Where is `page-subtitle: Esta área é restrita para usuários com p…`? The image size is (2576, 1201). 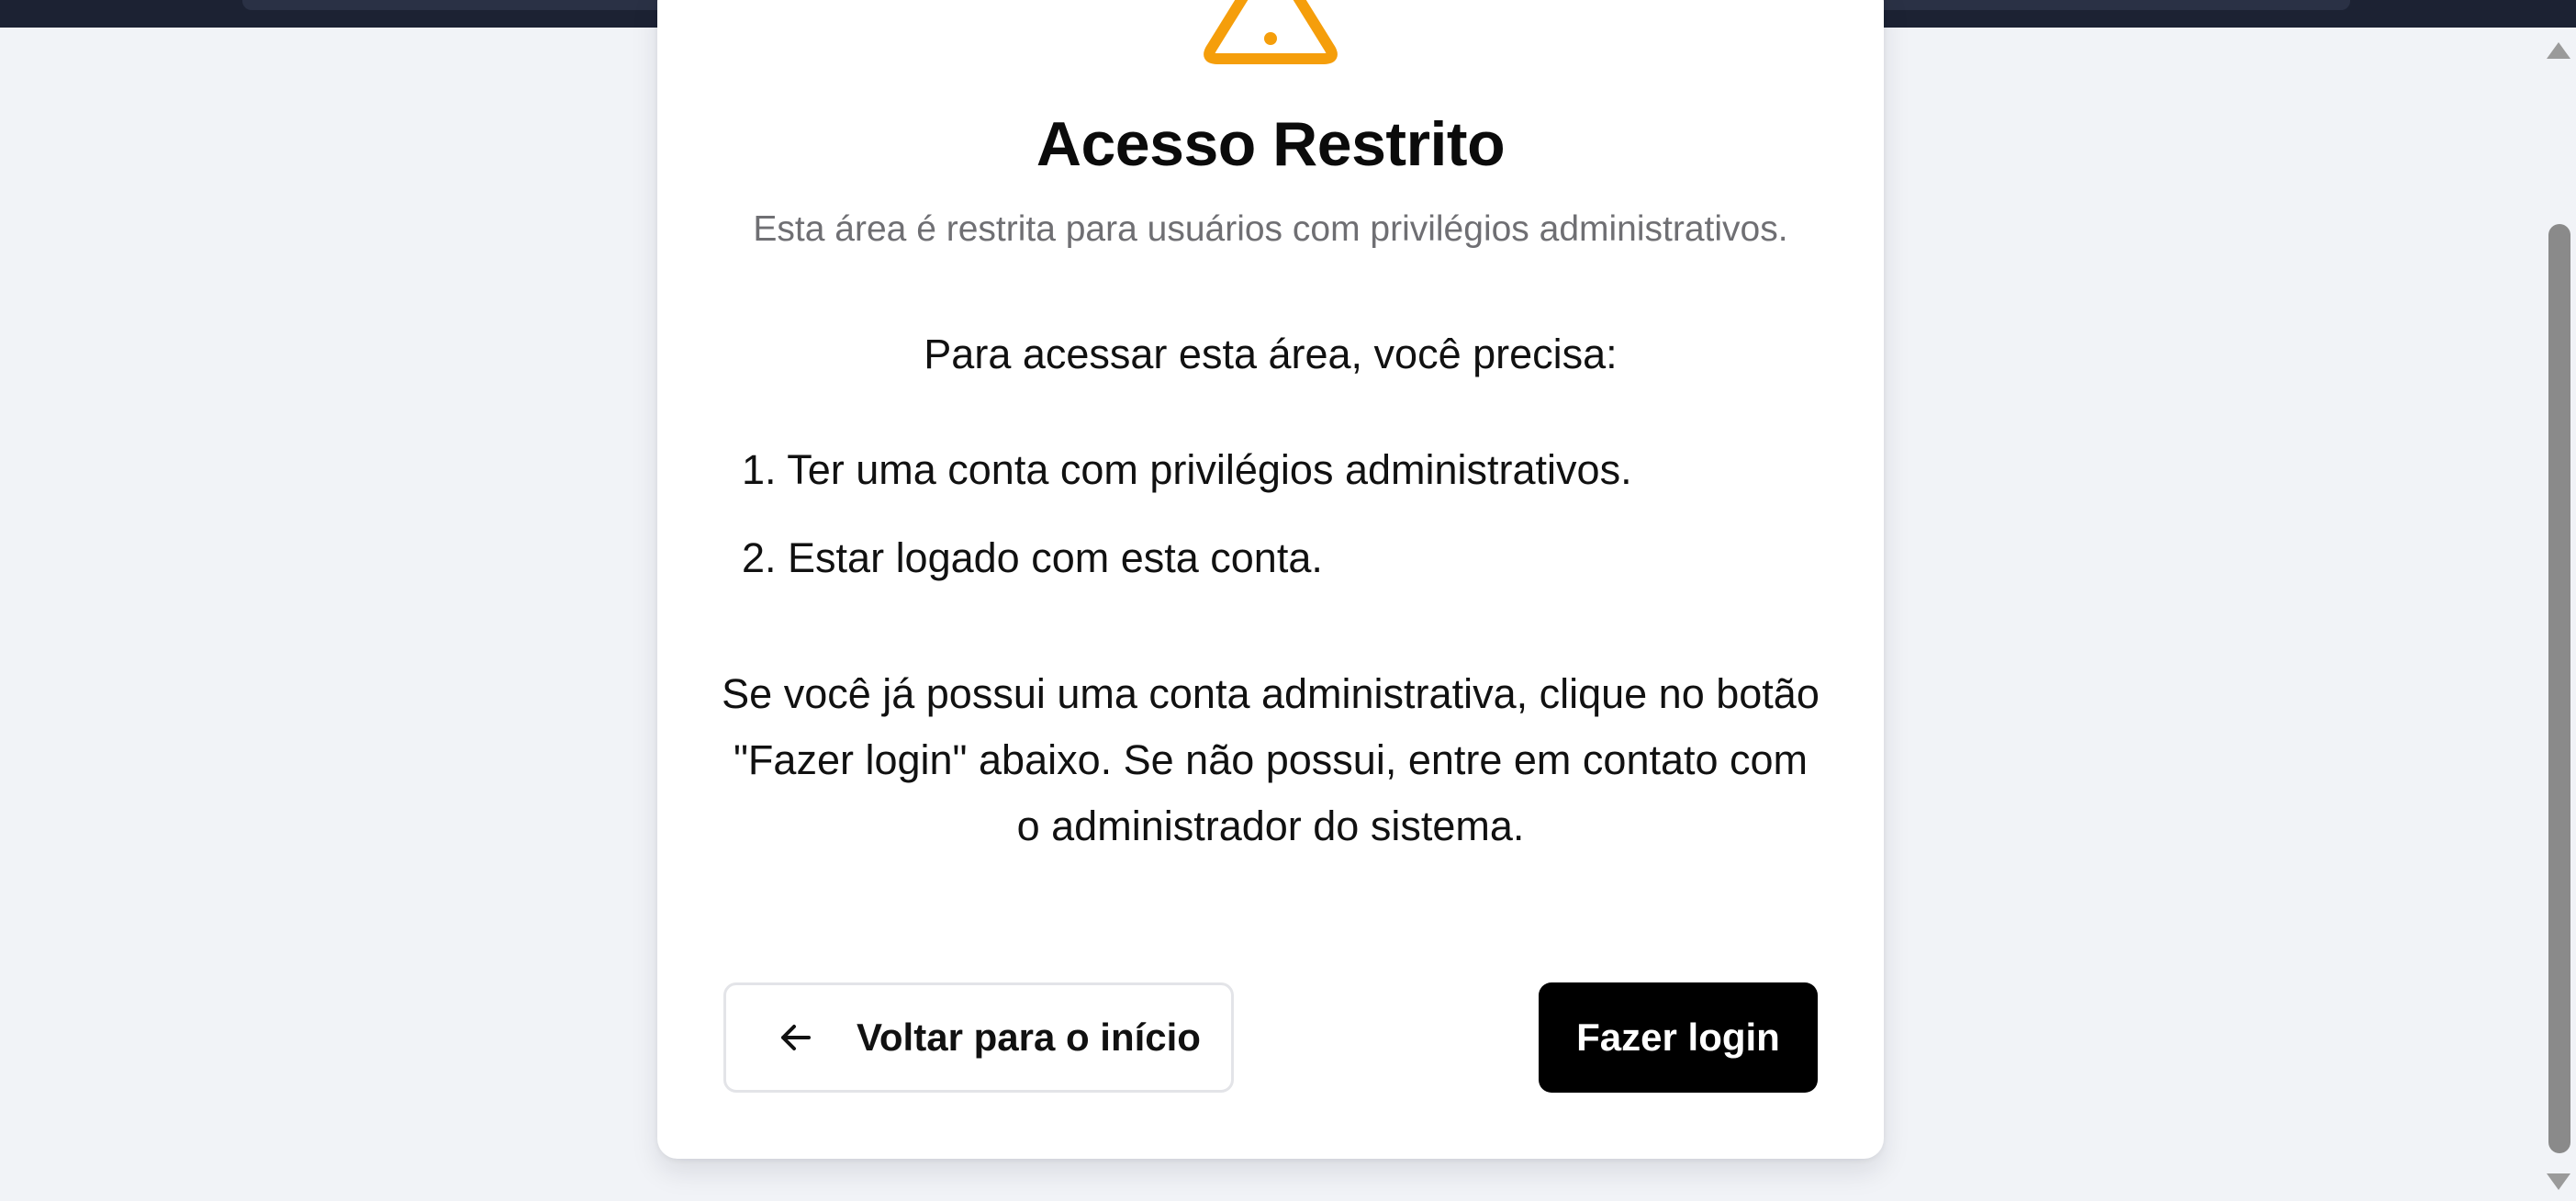 page-subtitle: Esta área é restrita para usuários com p… is located at coordinates (1270, 229).